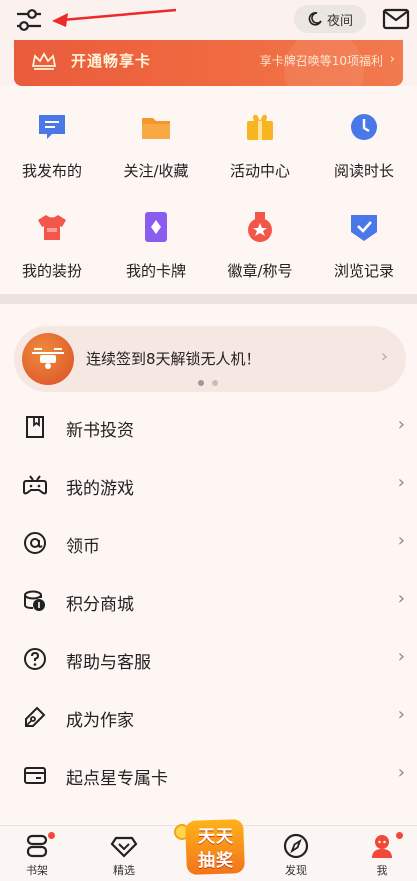 This screenshot has height=881, width=417. What do you see at coordinates (108, 663) in the screenshot?
I see `menu-label: 帮助与客服` at bounding box center [108, 663].